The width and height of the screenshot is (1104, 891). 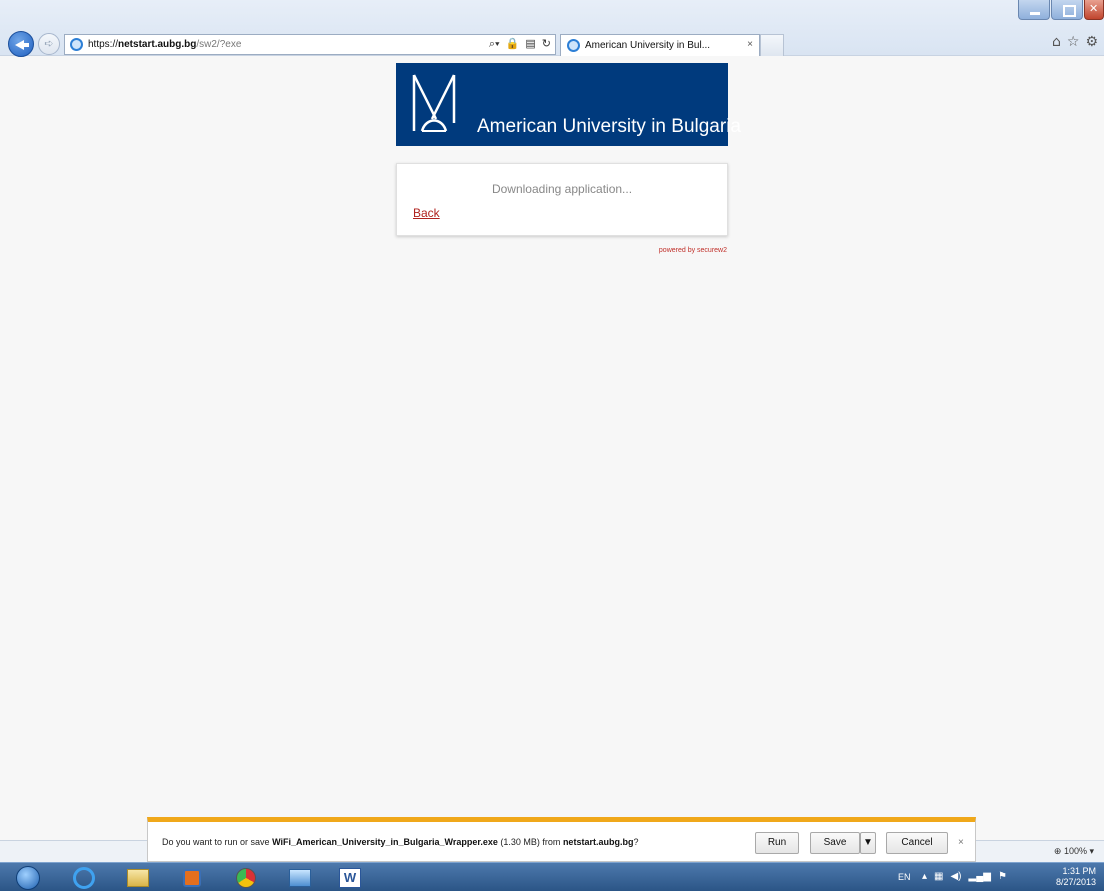 I want to click on cancel-button: Cancel, so click(x=917, y=843).